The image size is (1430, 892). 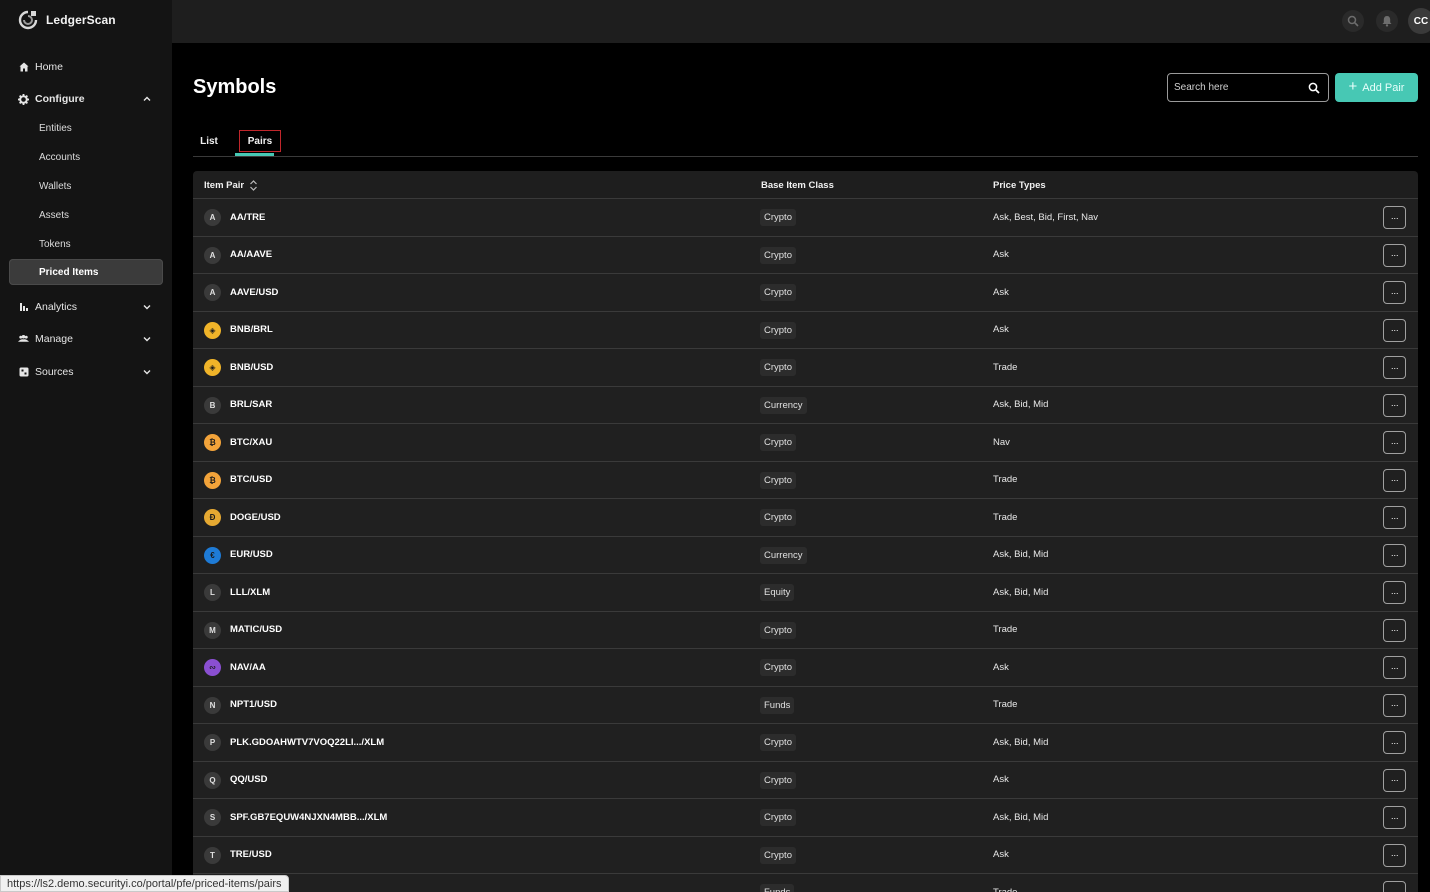 I want to click on price-types: Ask, Best, Bid, First, Nav, so click(x=1046, y=217).